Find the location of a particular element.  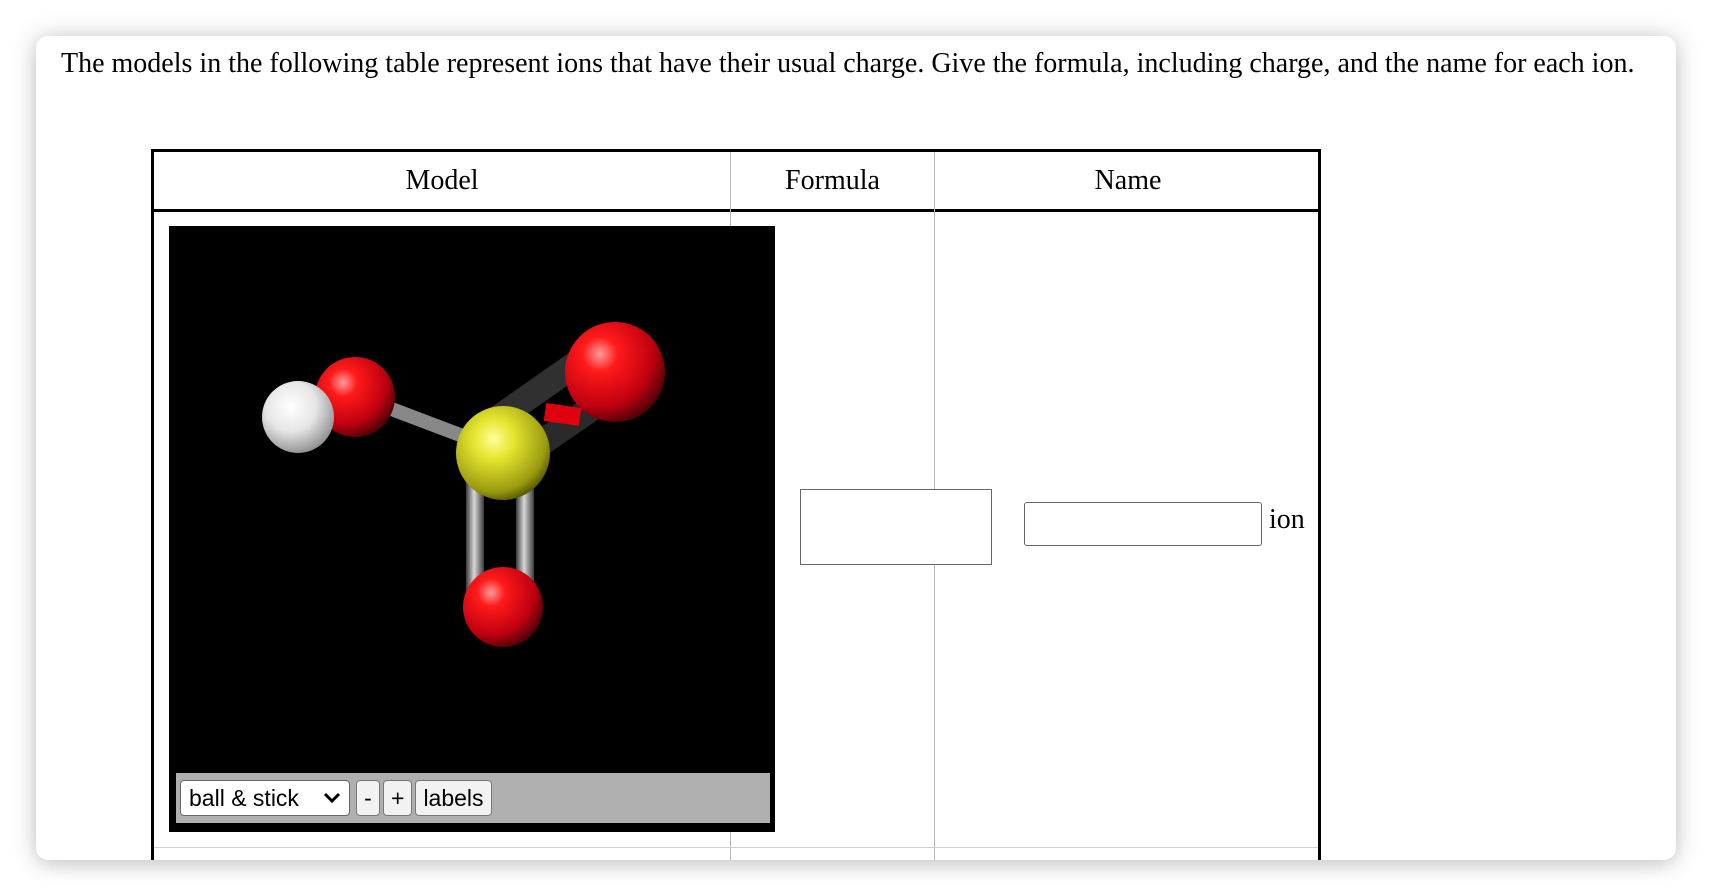

name-input is located at coordinates (1143, 524).